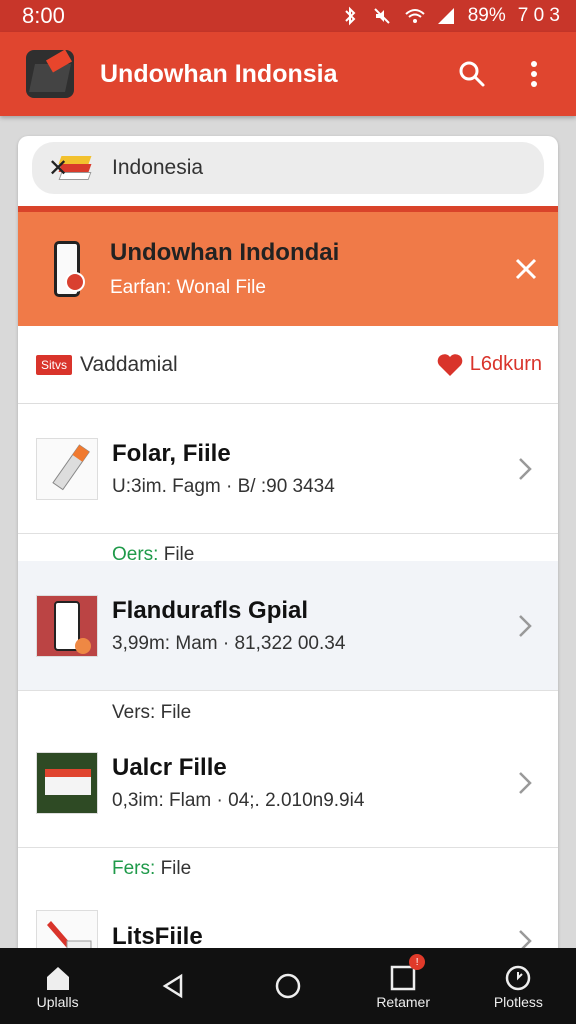 Image resolution: width=576 pixels, height=1024 pixels. Describe the element at coordinates (169, 767) in the screenshot. I see `item-title: Ualcr Fille` at that location.